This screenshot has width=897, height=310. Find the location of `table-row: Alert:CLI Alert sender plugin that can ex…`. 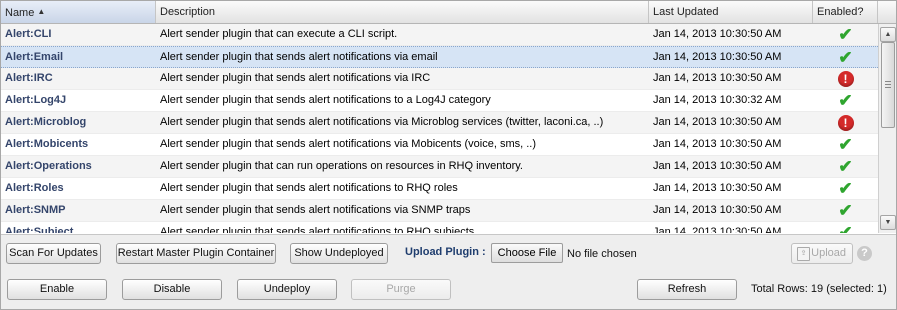

table-row: Alert:CLI Alert sender plugin that can ex… is located at coordinates (439, 35).